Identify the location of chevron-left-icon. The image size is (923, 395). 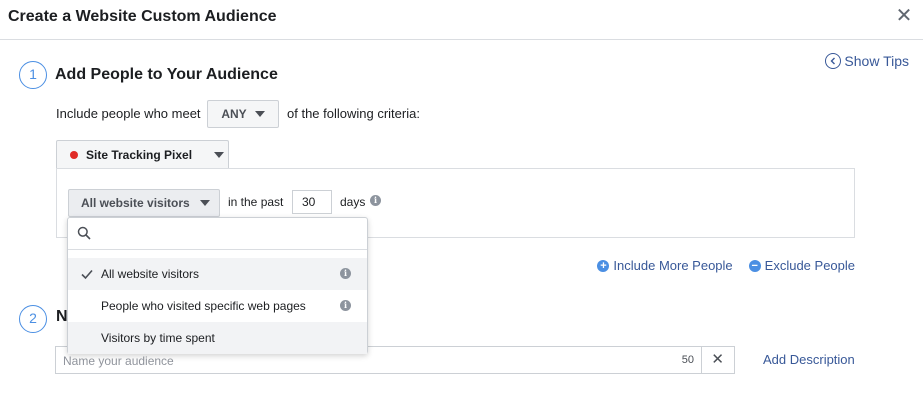
(833, 61).